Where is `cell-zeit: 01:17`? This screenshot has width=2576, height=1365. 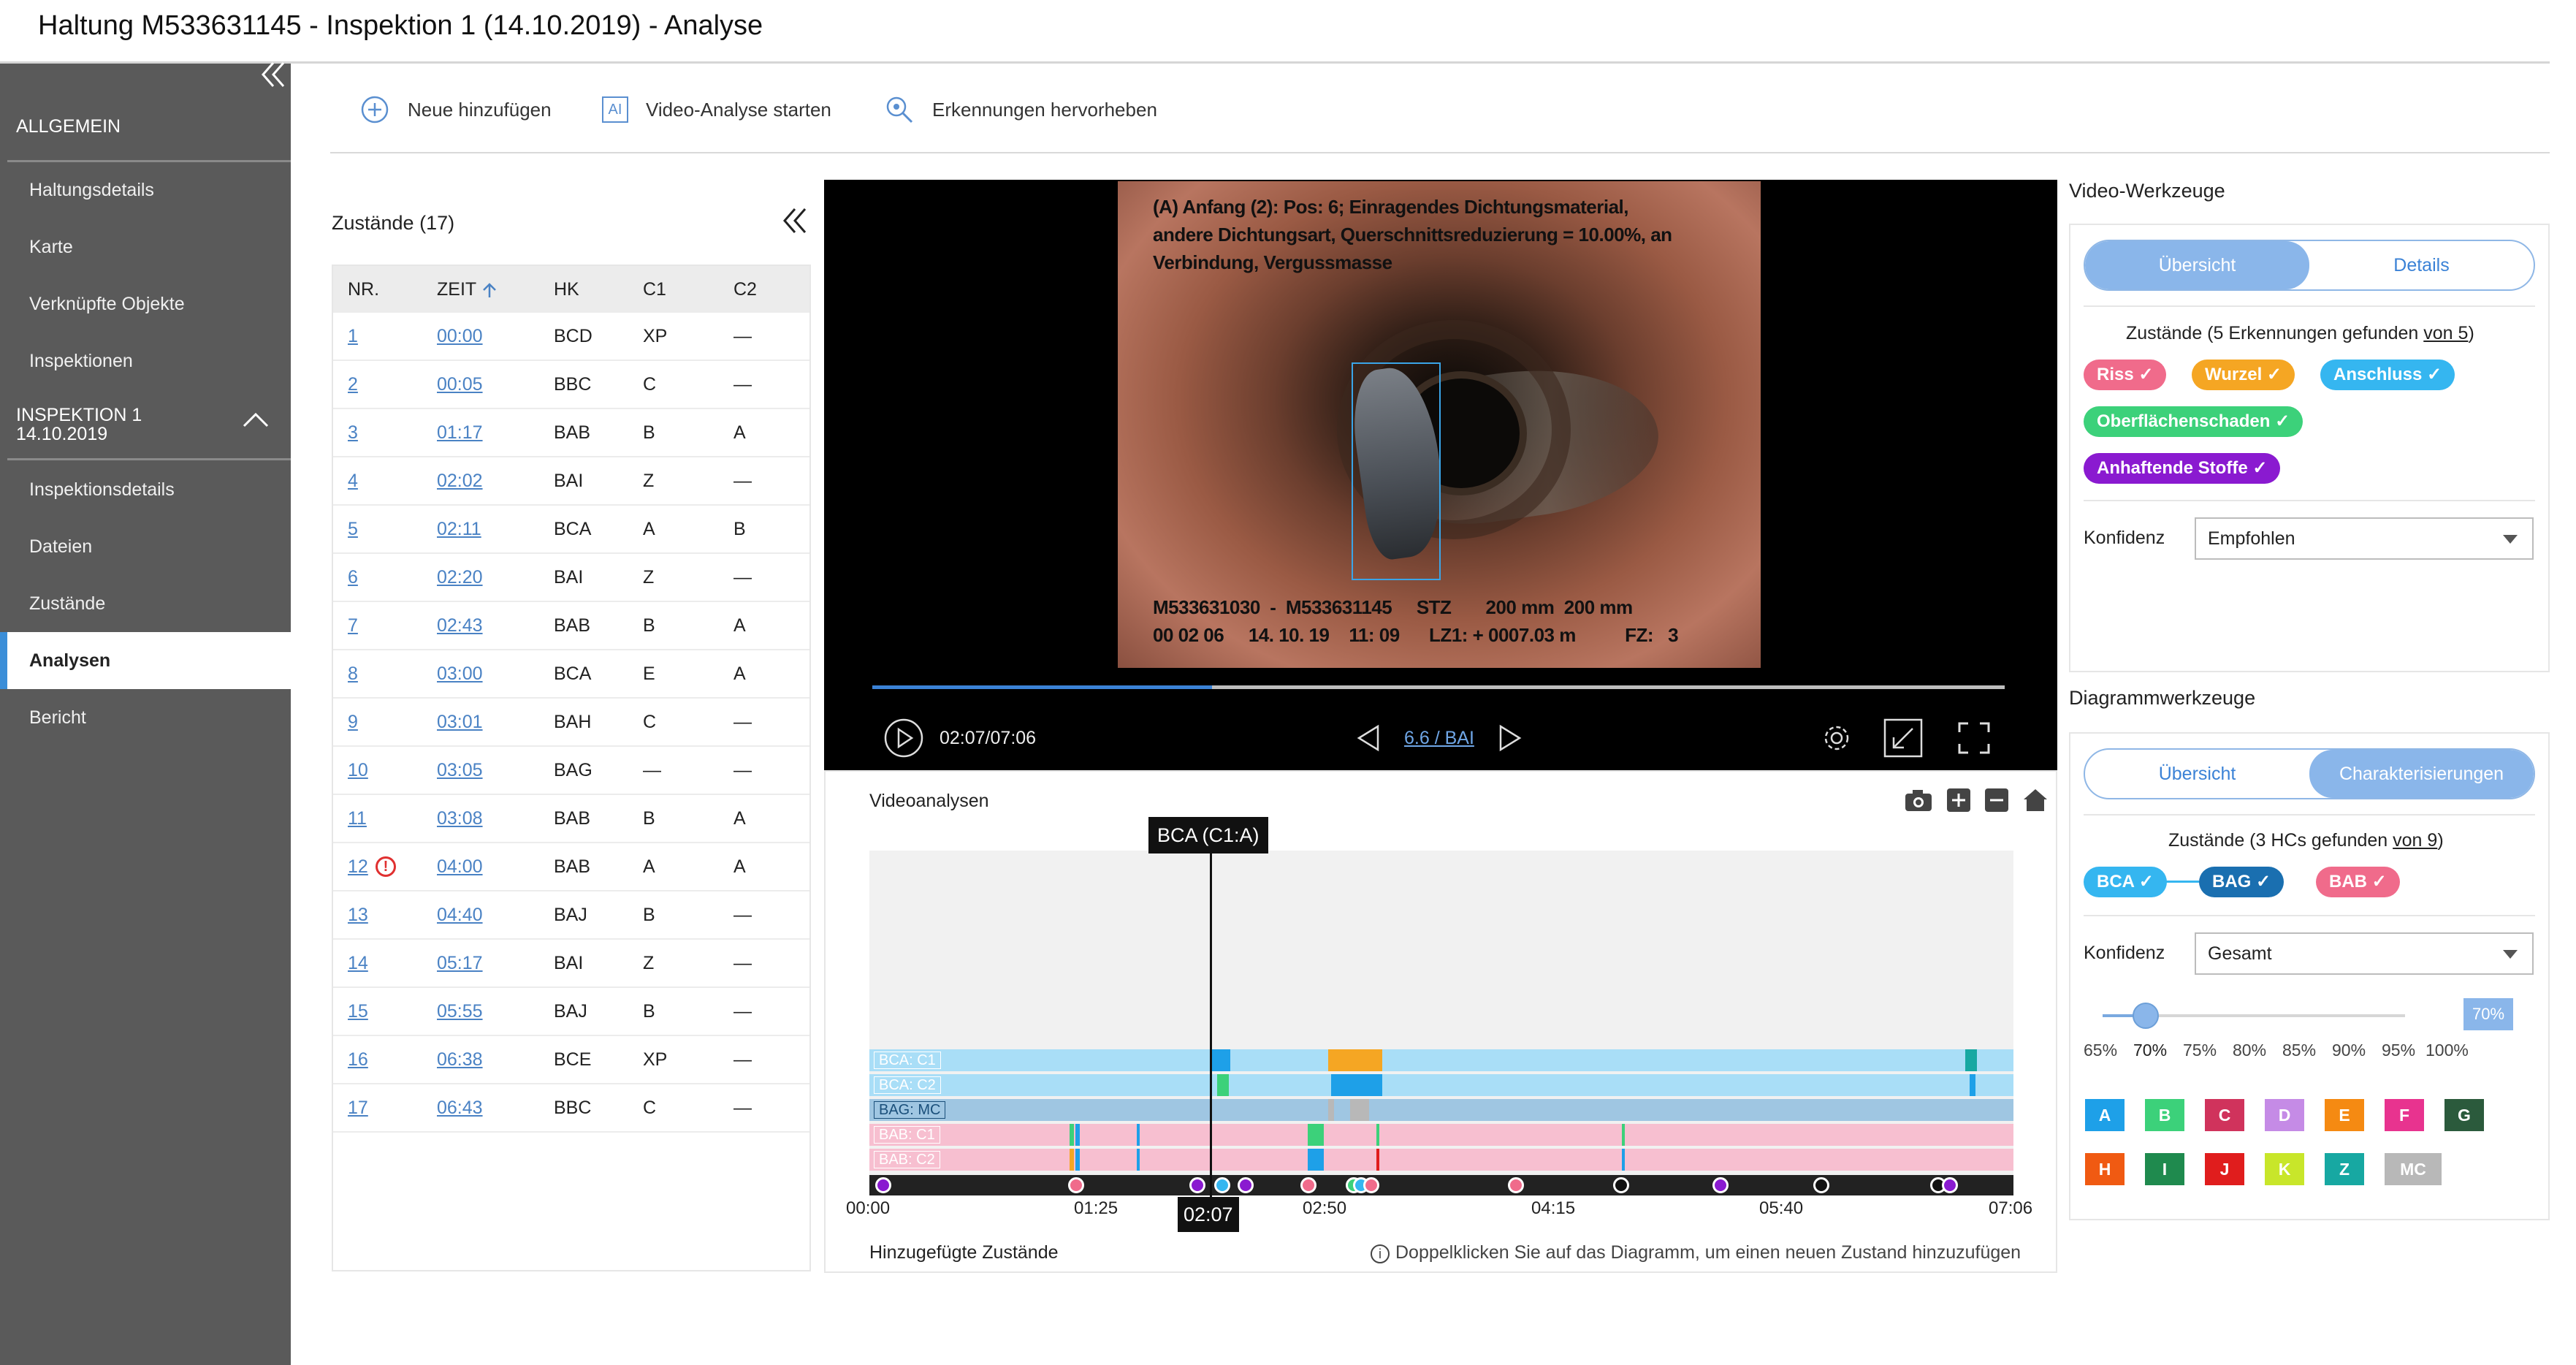
cell-zeit: 01:17 is located at coordinates (460, 432).